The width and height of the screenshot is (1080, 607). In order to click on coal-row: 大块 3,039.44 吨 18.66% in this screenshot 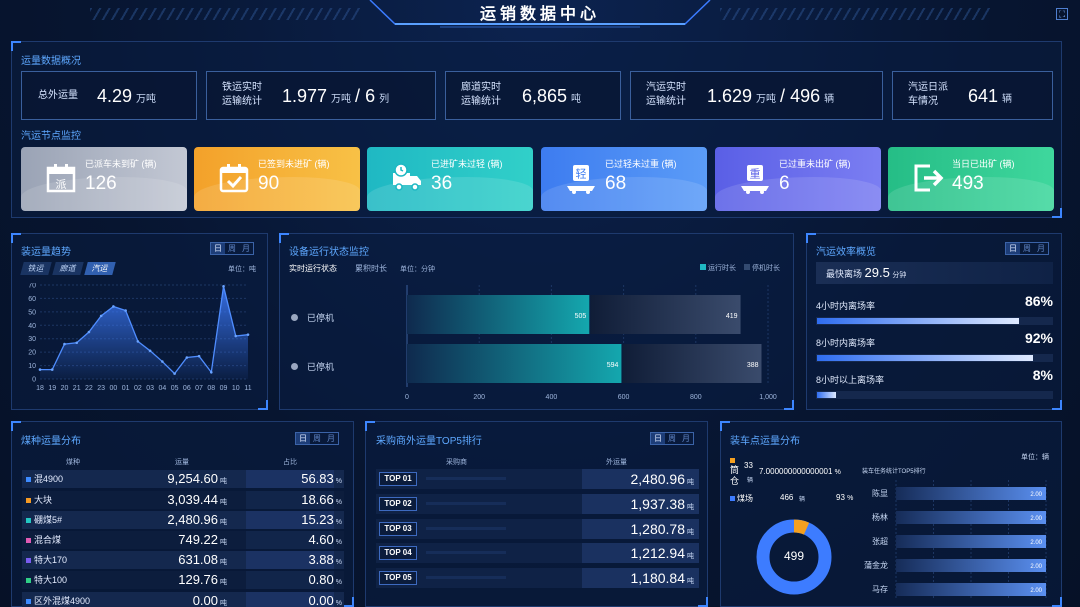, I will do `click(183, 500)`.